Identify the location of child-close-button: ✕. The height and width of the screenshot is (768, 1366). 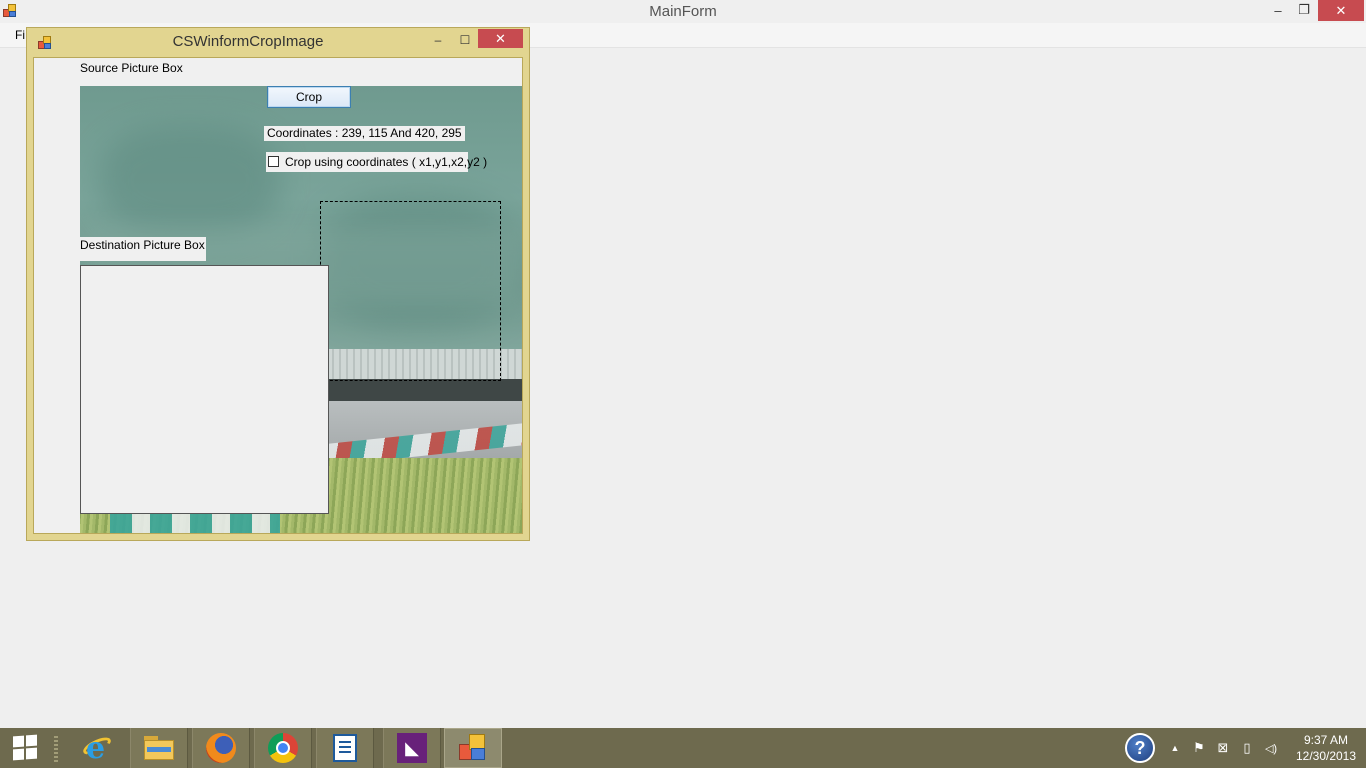
(500, 38).